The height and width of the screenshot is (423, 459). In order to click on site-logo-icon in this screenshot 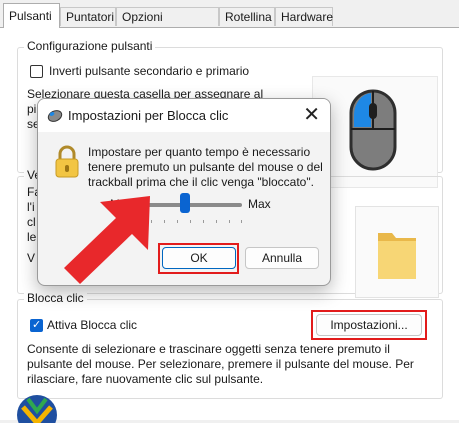, I will do `click(37, 409)`.